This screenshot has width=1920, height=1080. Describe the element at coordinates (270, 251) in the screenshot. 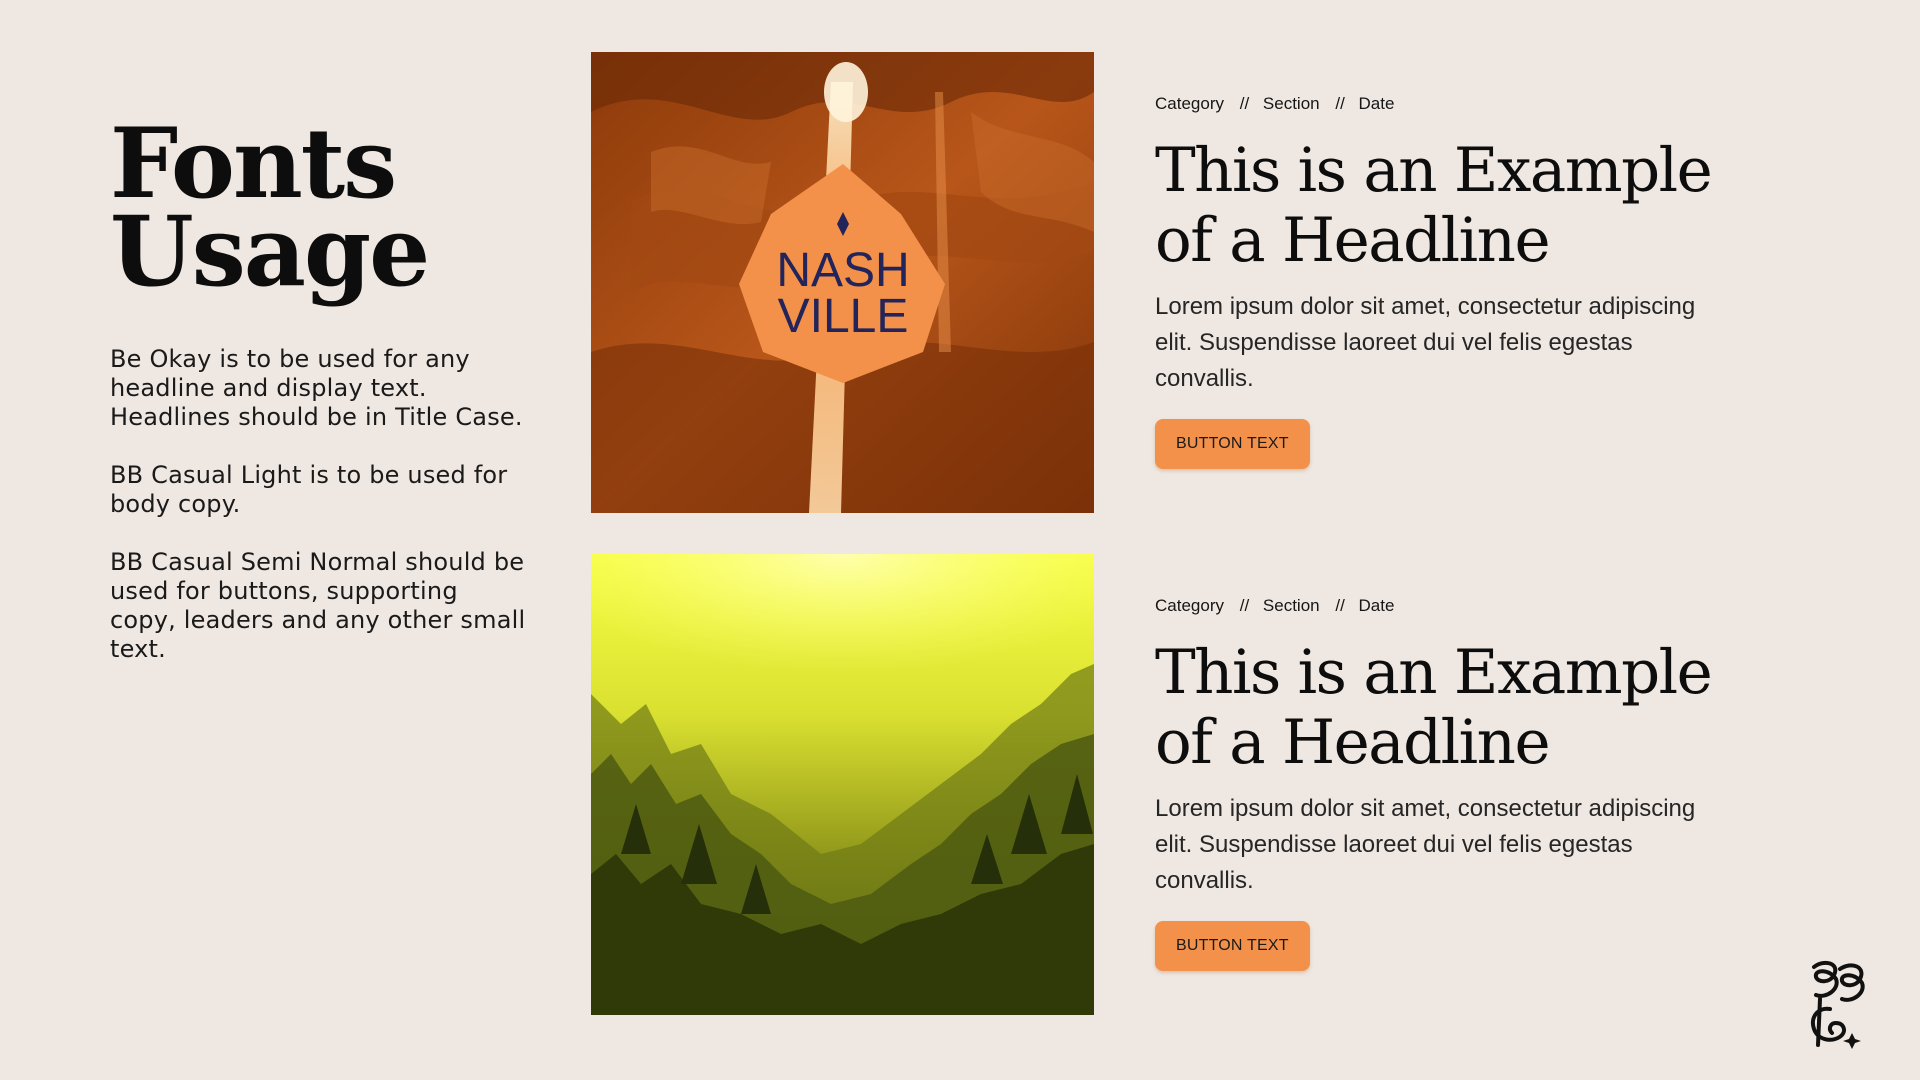

I see `page-title-line-2: Usage` at that location.